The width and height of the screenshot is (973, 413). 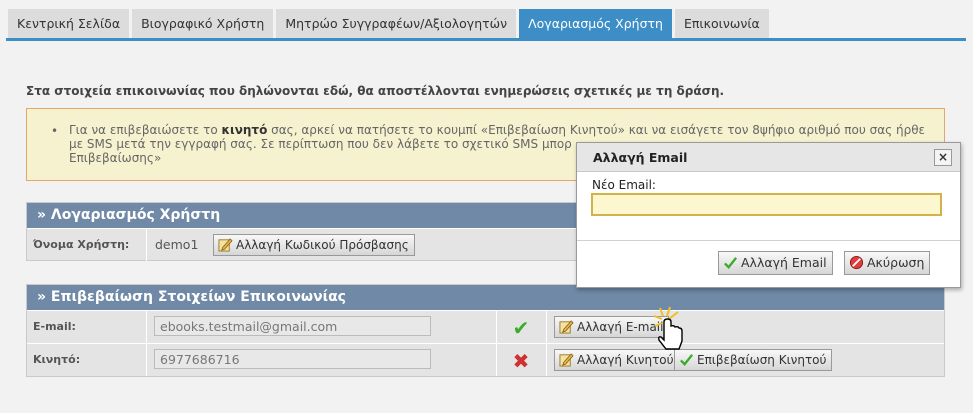 What do you see at coordinates (396, 23) in the screenshot?
I see `tab-registry: Μητρώο Συγγραφέων/Αξιολογητών` at bounding box center [396, 23].